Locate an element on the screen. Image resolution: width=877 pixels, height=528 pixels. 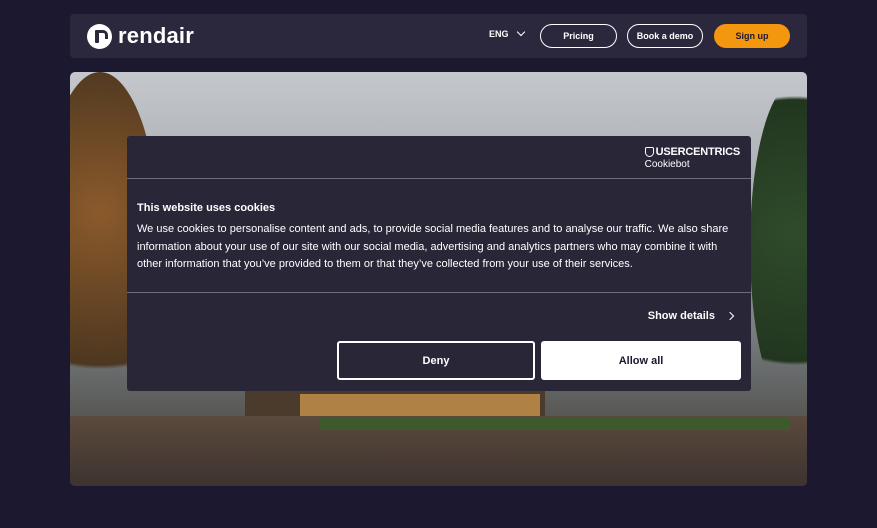
pricing-button: Pricing is located at coordinates (578, 36).